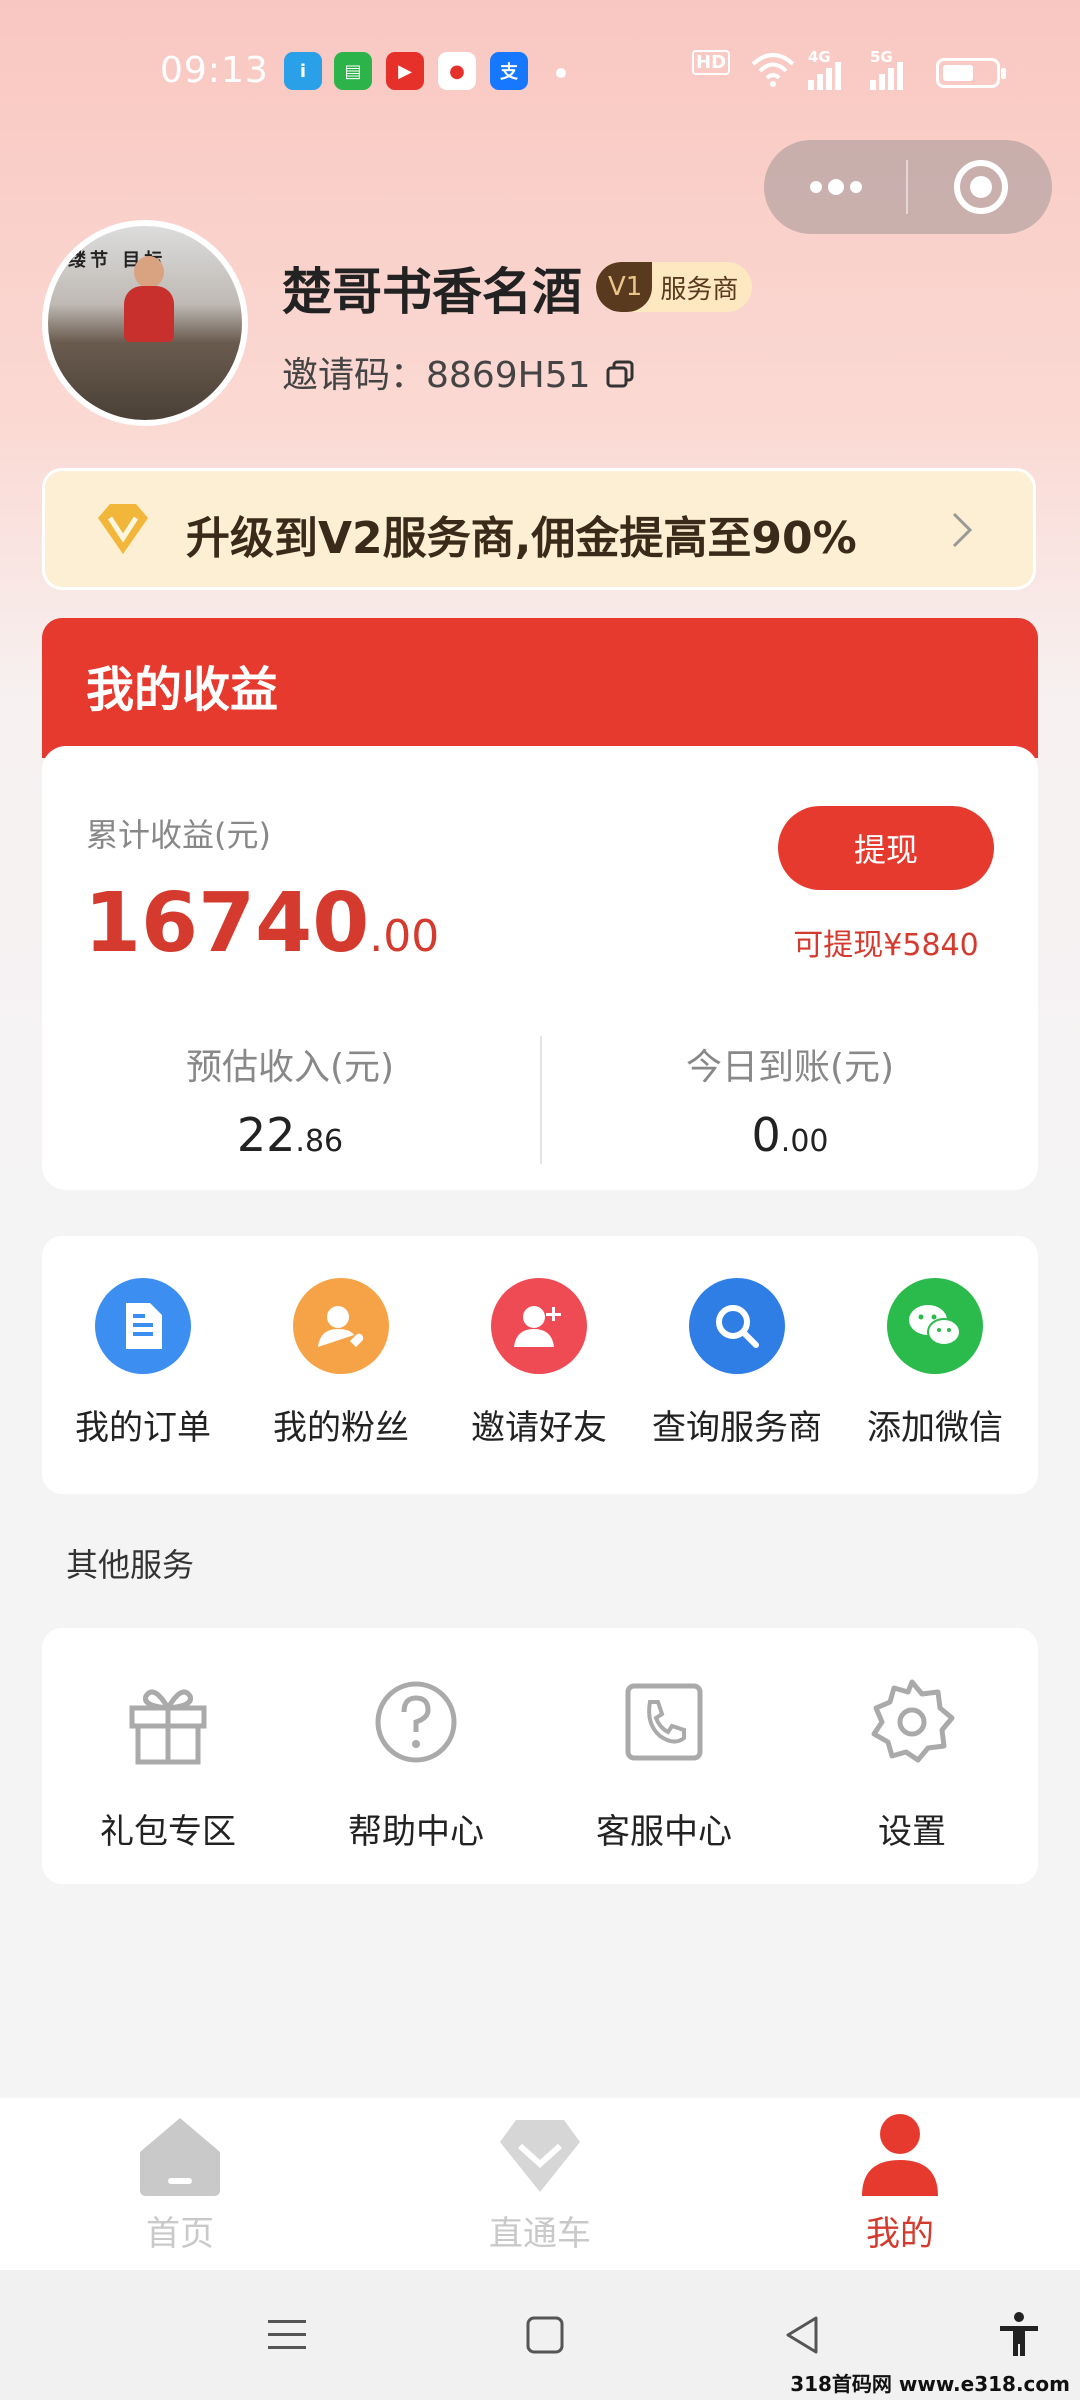 This screenshot has height=2400, width=1080. Describe the element at coordinates (930, 2384) in the screenshot. I see `watermark-text: 318首码网 www.e318.com` at that location.